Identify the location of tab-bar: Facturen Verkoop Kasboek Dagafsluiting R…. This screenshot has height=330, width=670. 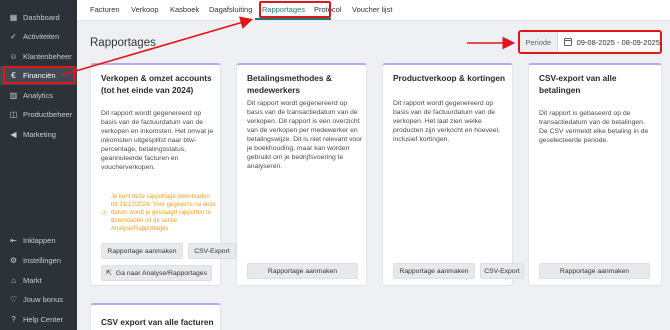
(373, 10).